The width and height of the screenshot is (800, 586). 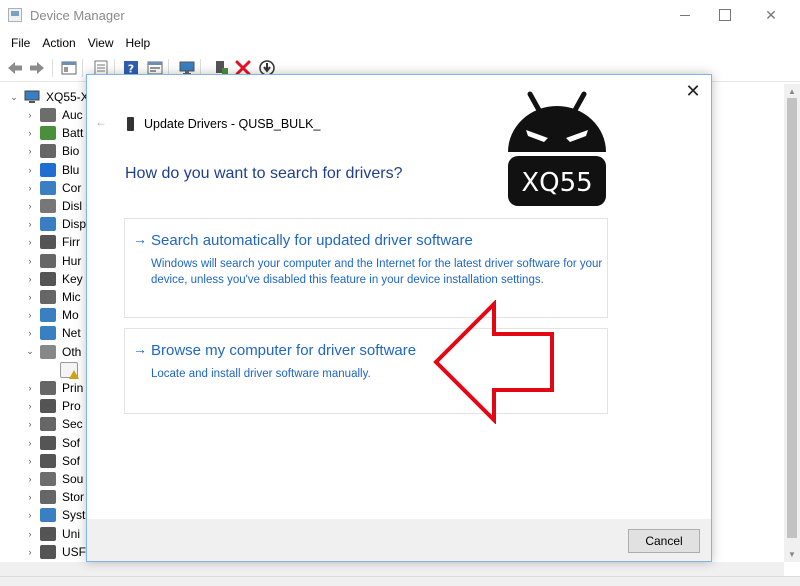 I want to click on tree-item: › Stor, so click(x=54, y=497).